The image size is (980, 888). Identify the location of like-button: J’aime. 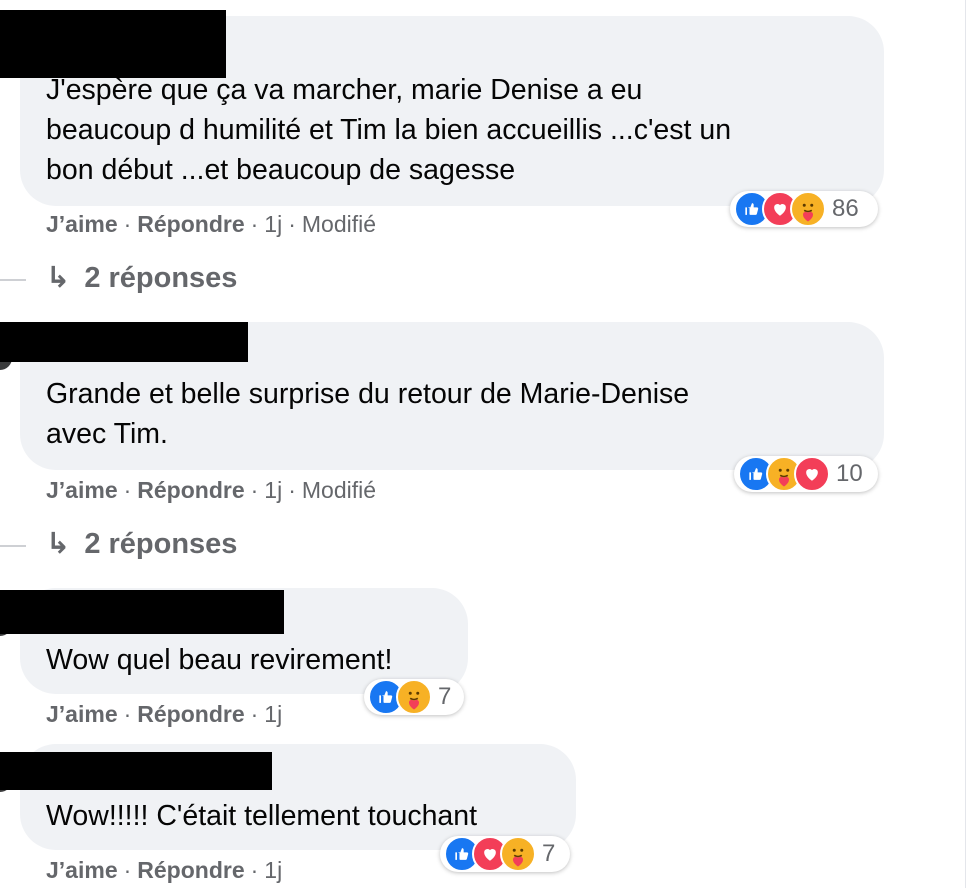
(82, 870).